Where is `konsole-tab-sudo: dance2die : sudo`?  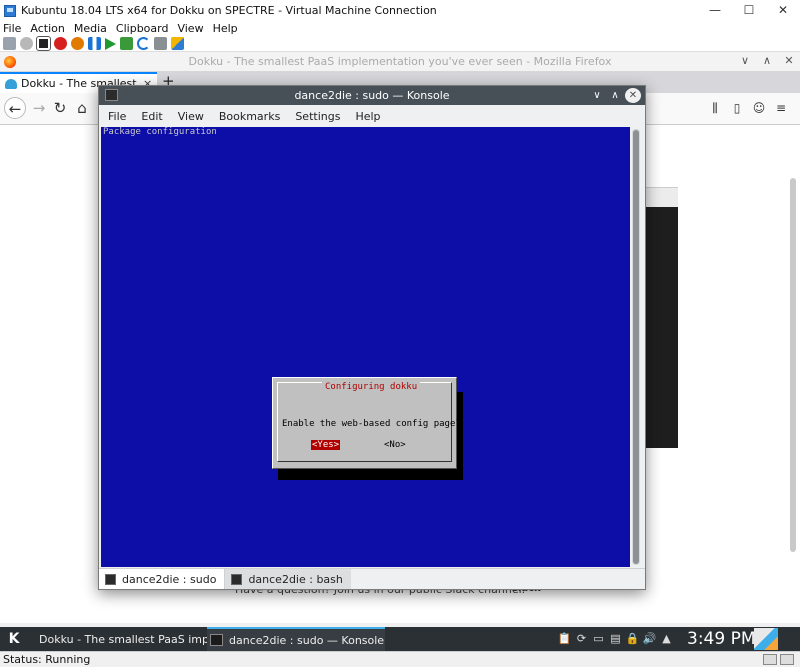 konsole-tab-sudo: dance2die : sudo is located at coordinates (162, 579).